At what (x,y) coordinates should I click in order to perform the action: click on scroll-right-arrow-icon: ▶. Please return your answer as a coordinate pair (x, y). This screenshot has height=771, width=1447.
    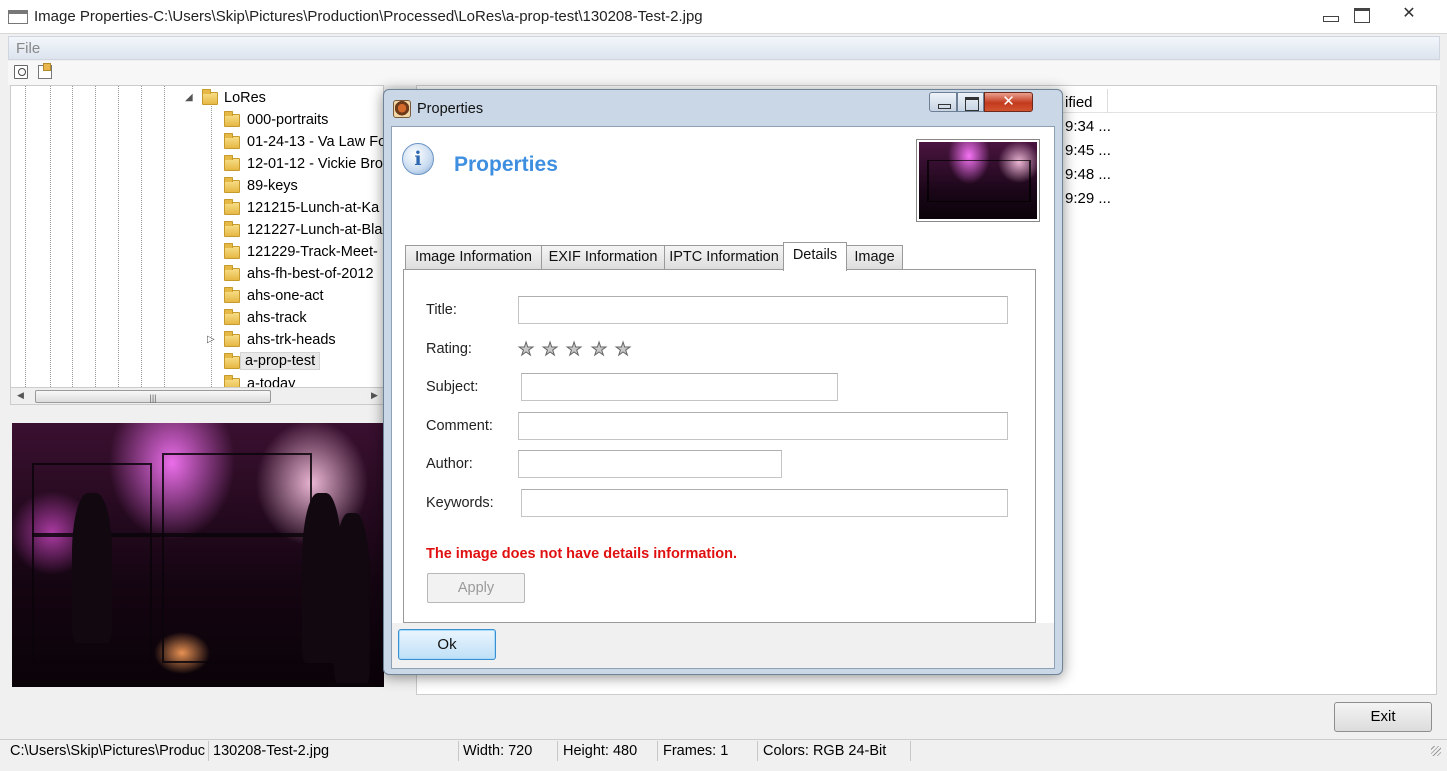
    Looking at the image, I should click on (374, 395).